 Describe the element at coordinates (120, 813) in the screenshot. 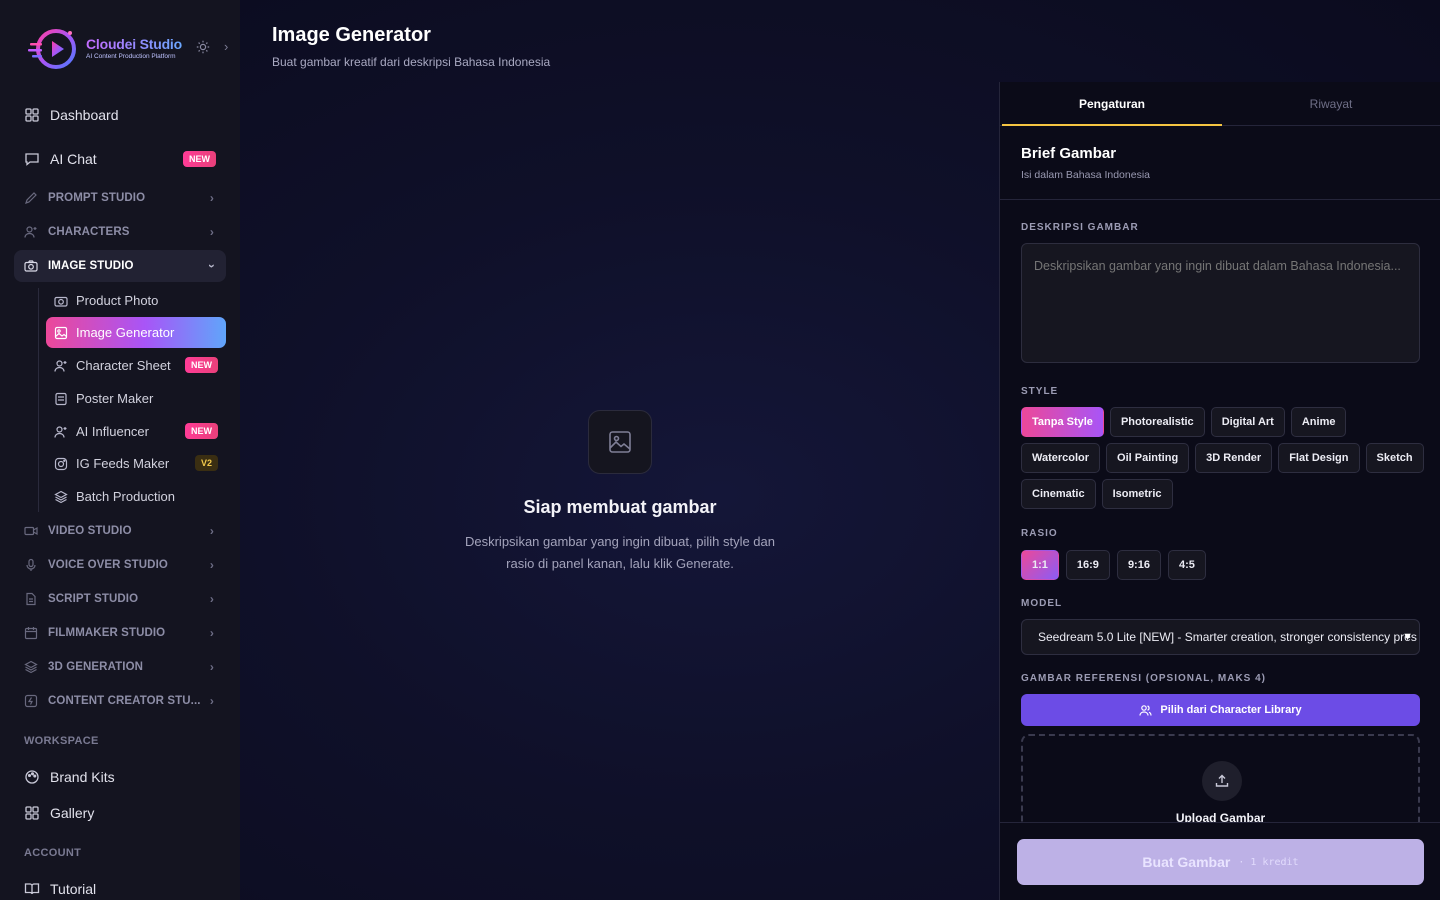

I see `sidebar-item-gallery: Gallery` at that location.